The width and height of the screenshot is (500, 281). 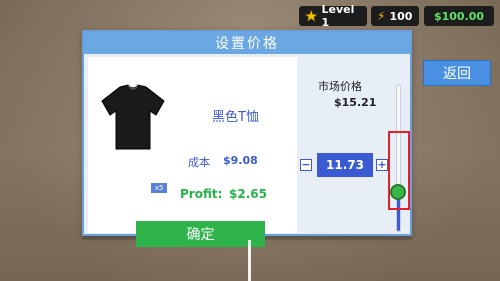 What do you see at coordinates (311, 15) in the screenshot?
I see `star-icon` at bounding box center [311, 15].